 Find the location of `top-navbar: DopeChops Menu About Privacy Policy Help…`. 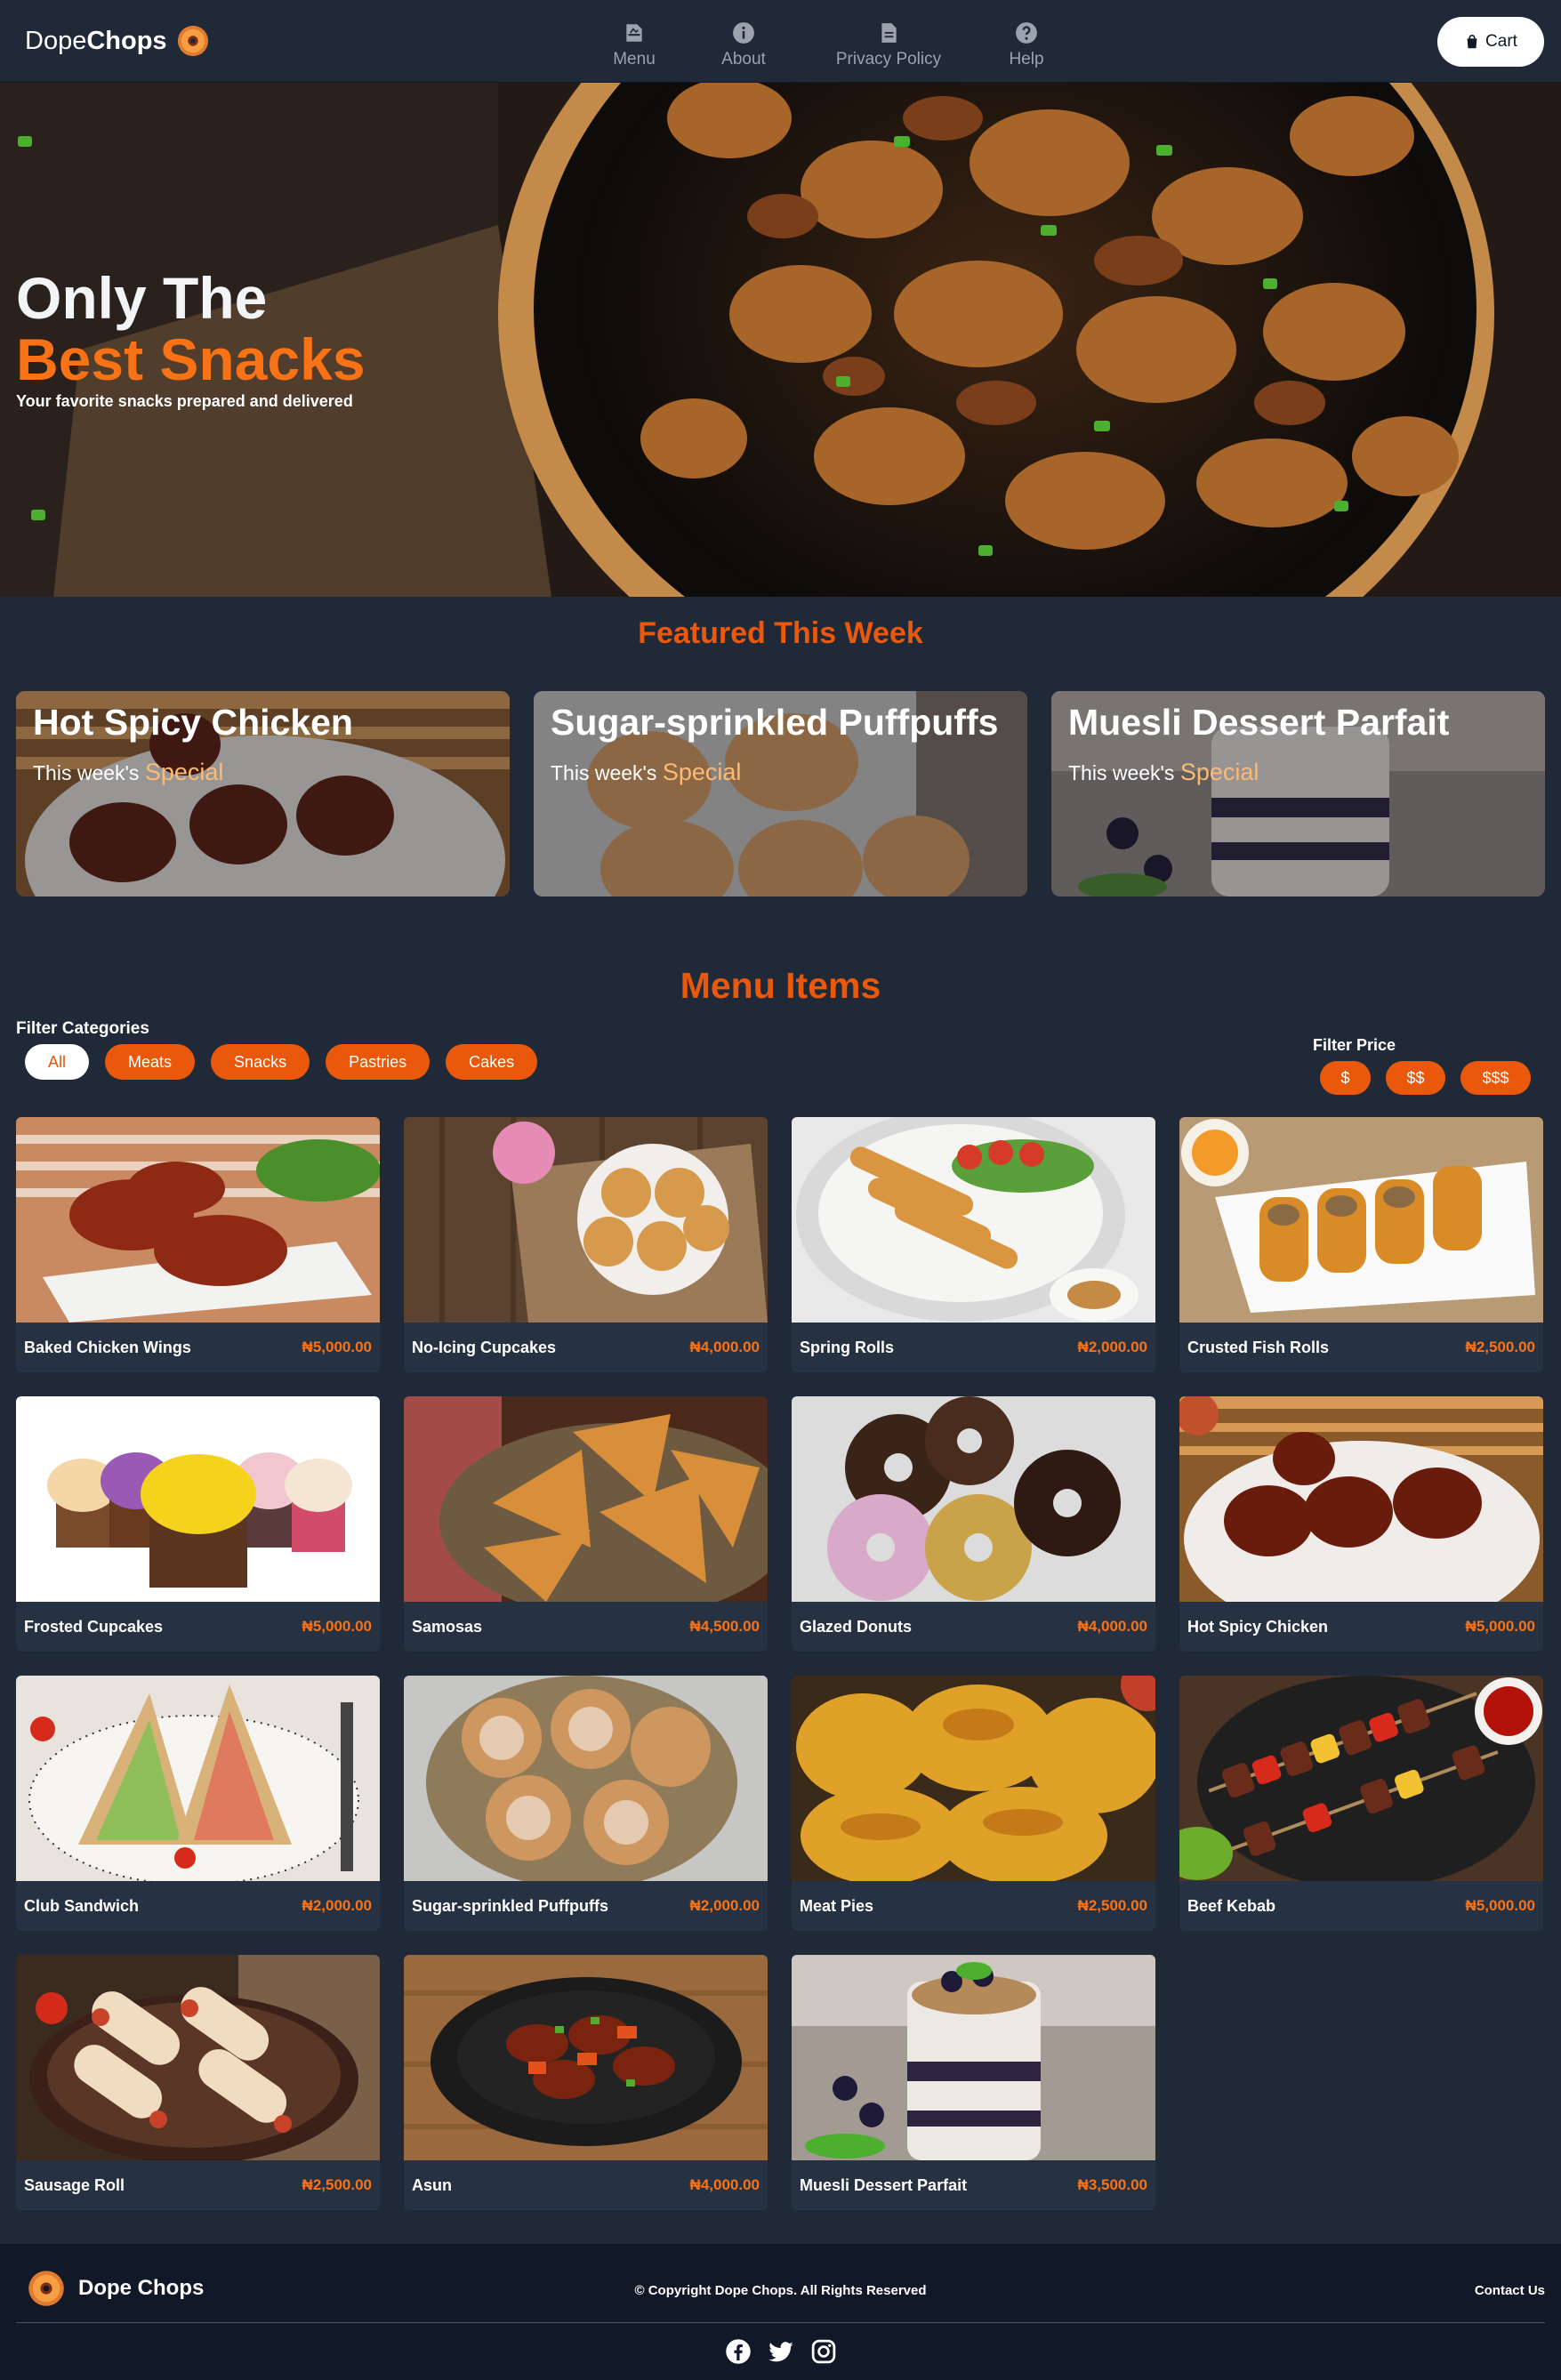

top-navbar: DopeChops Menu About Privacy Policy Help… is located at coordinates (781, 41).